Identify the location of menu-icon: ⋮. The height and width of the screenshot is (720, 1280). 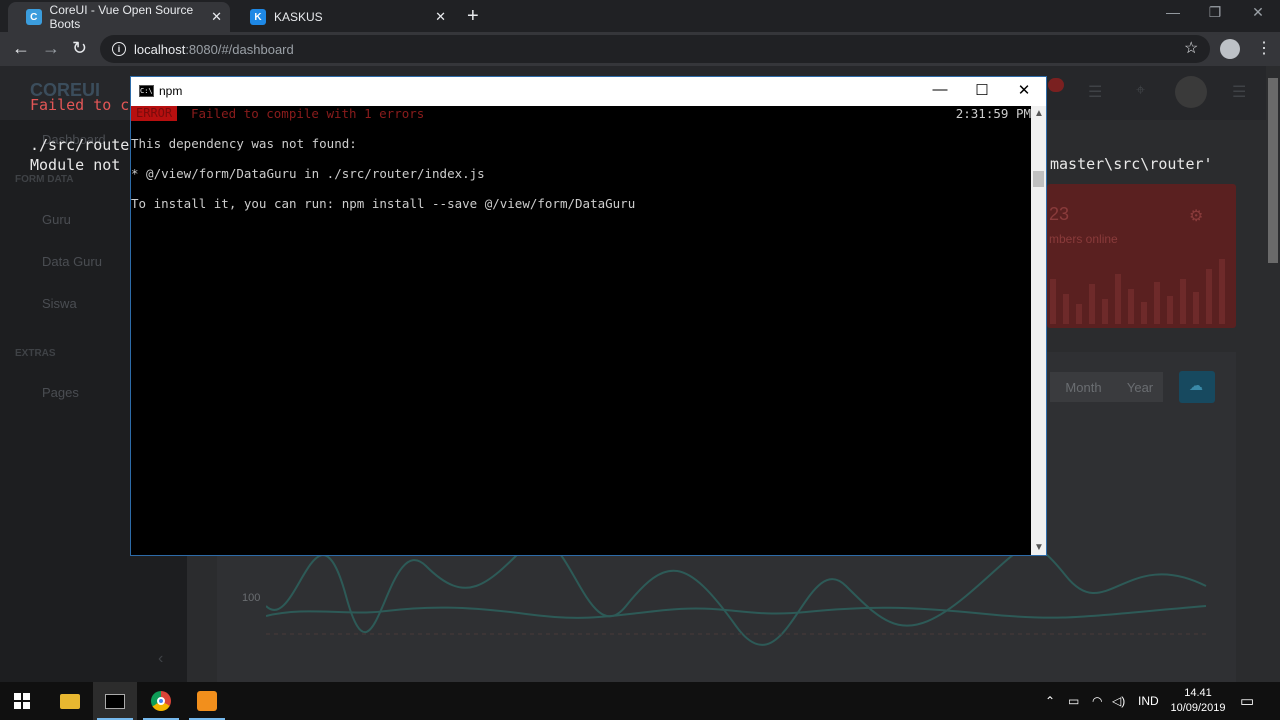
(1264, 48).